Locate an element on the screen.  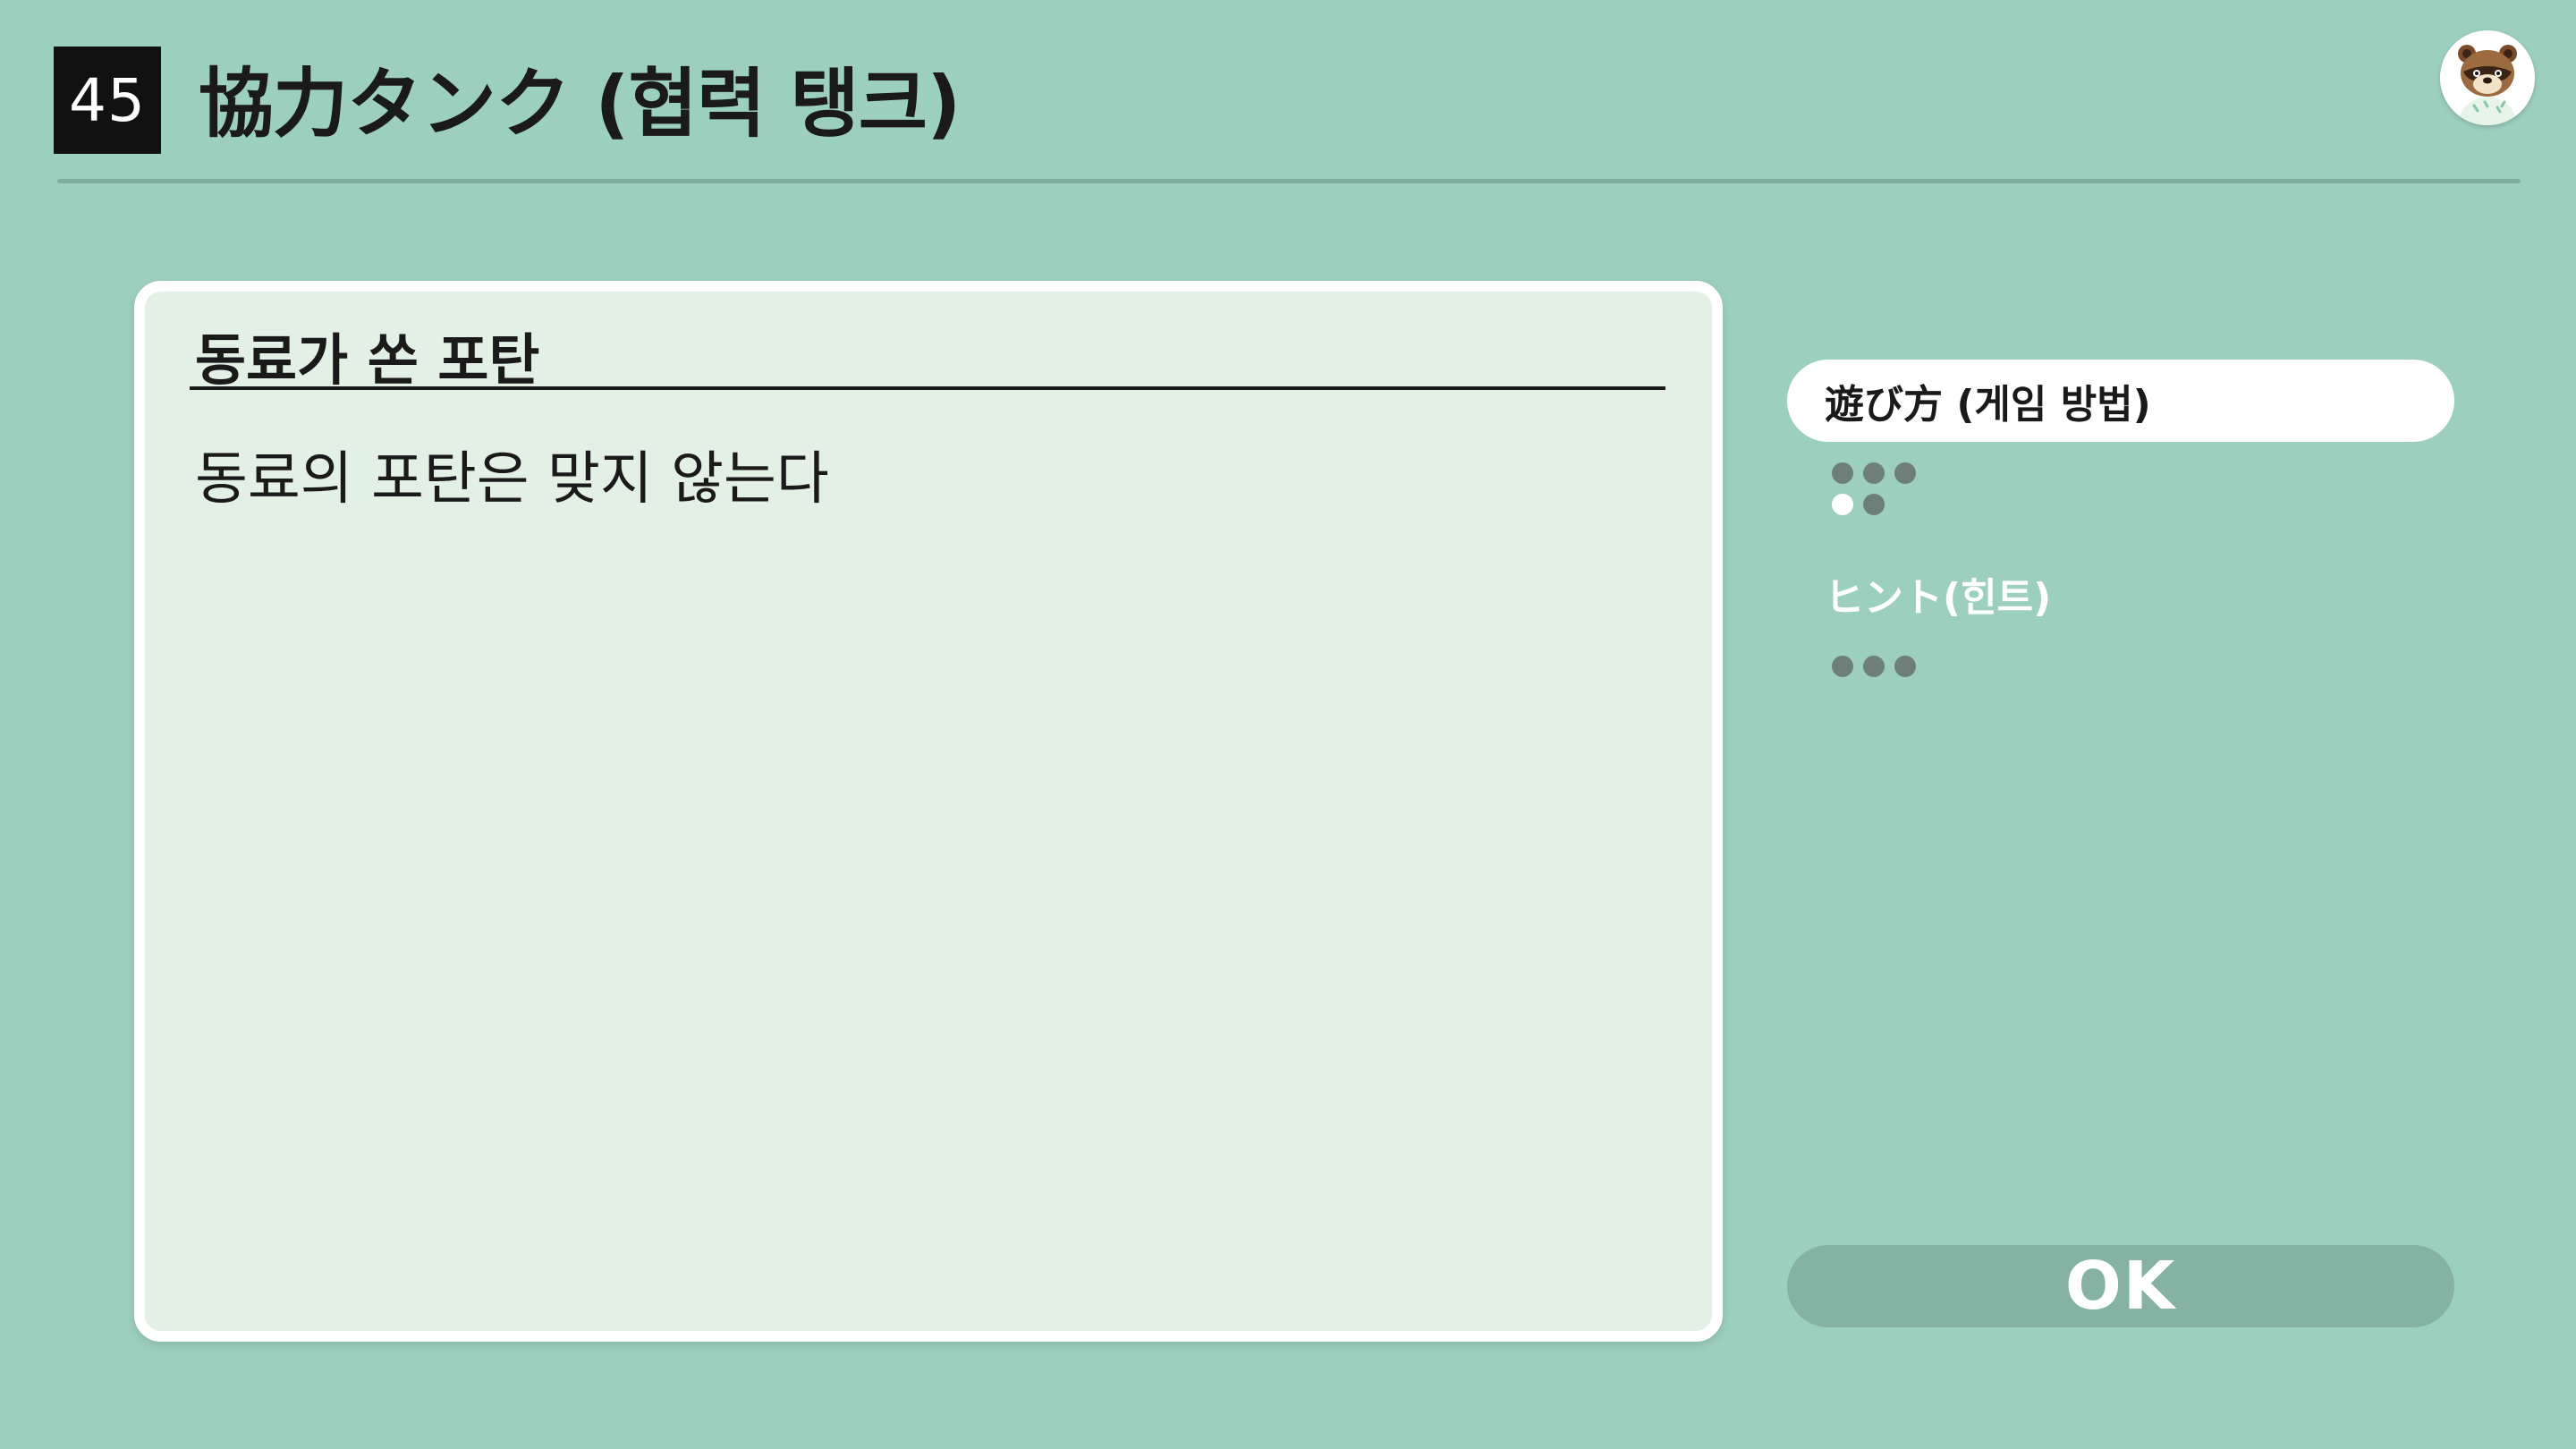
game-number: 45 is located at coordinates (107, 100).